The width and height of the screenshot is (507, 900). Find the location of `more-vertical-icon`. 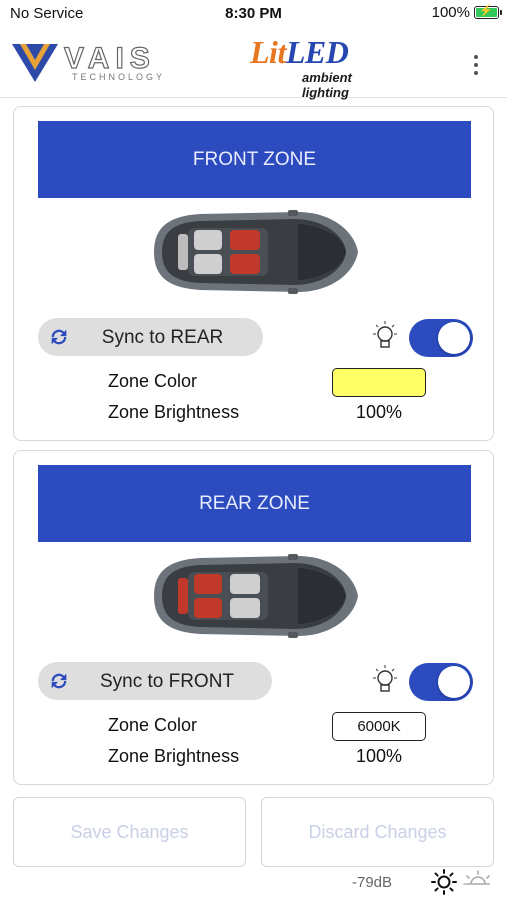

more-vertical-icon is located at coordinates (476, 65).